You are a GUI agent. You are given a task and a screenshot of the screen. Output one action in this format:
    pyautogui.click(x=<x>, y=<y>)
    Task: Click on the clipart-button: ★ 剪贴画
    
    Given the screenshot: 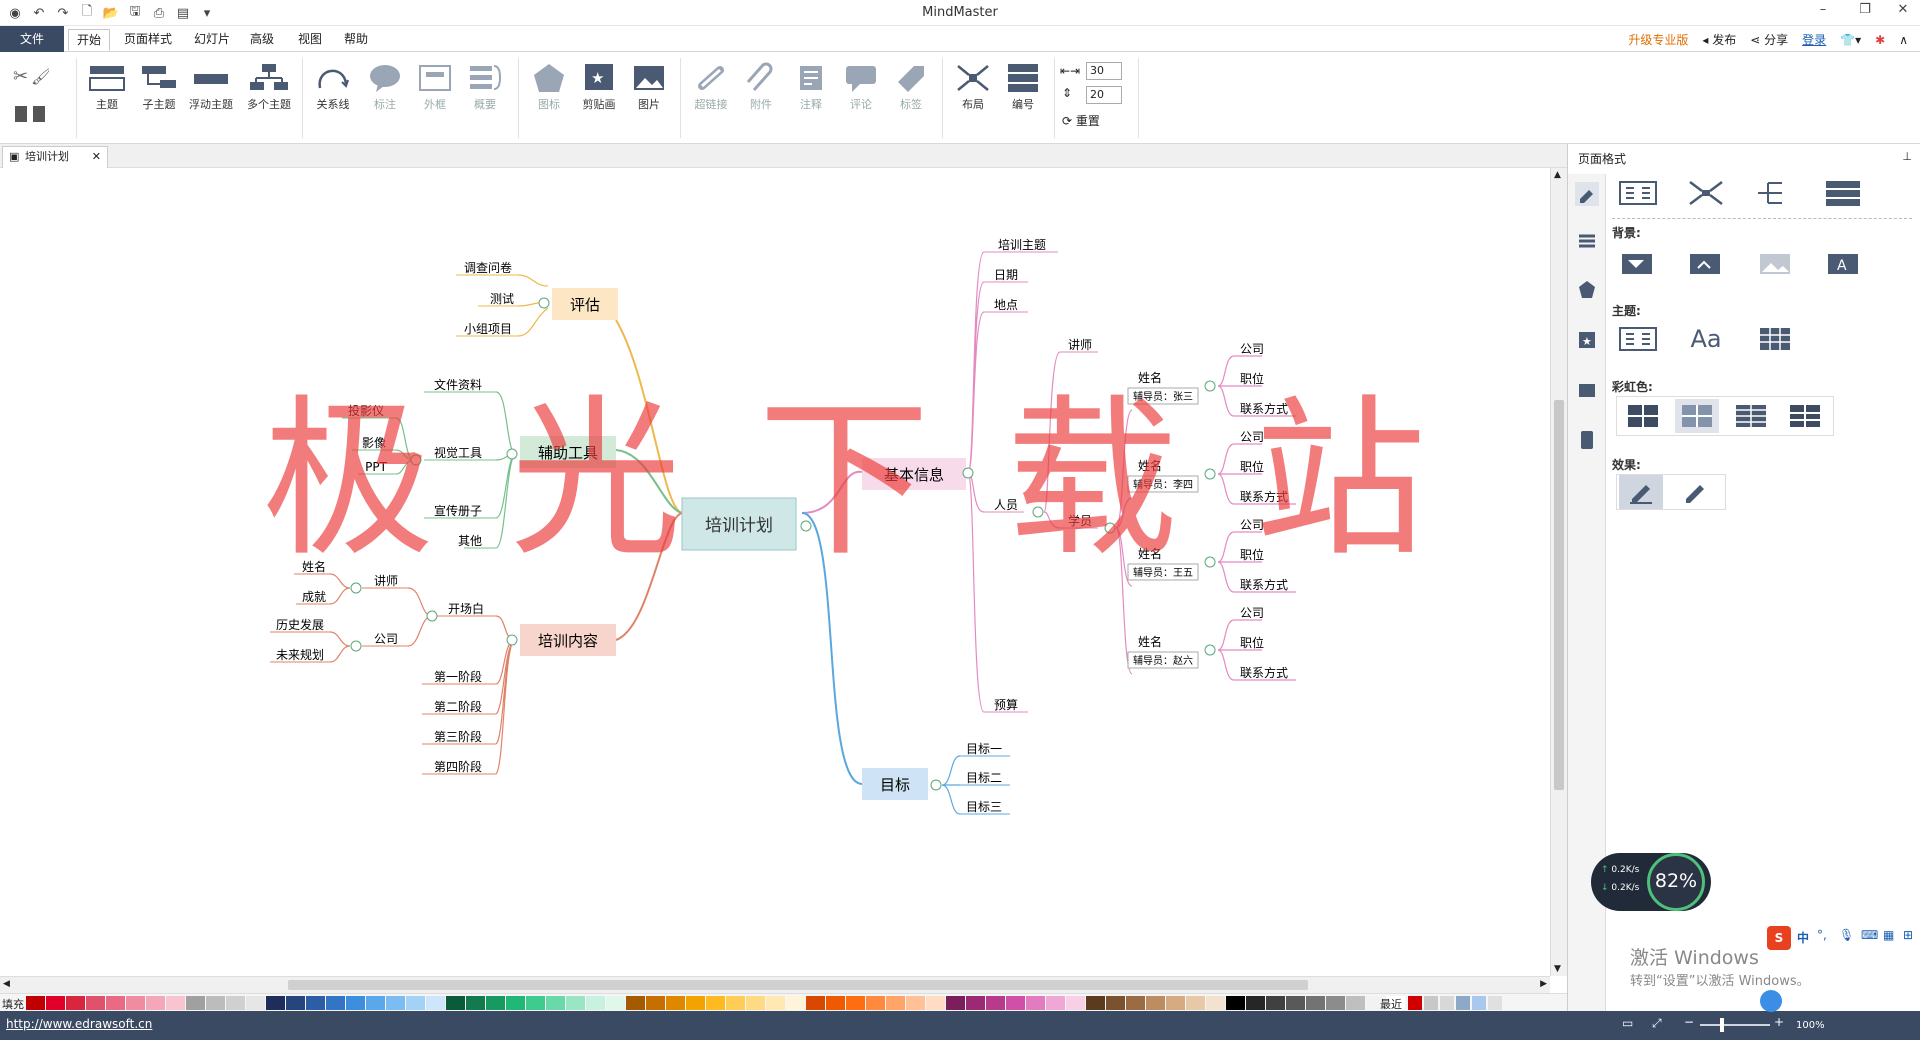 What is the action you would take?
    pyautogui.click(x=599, y=86)
    